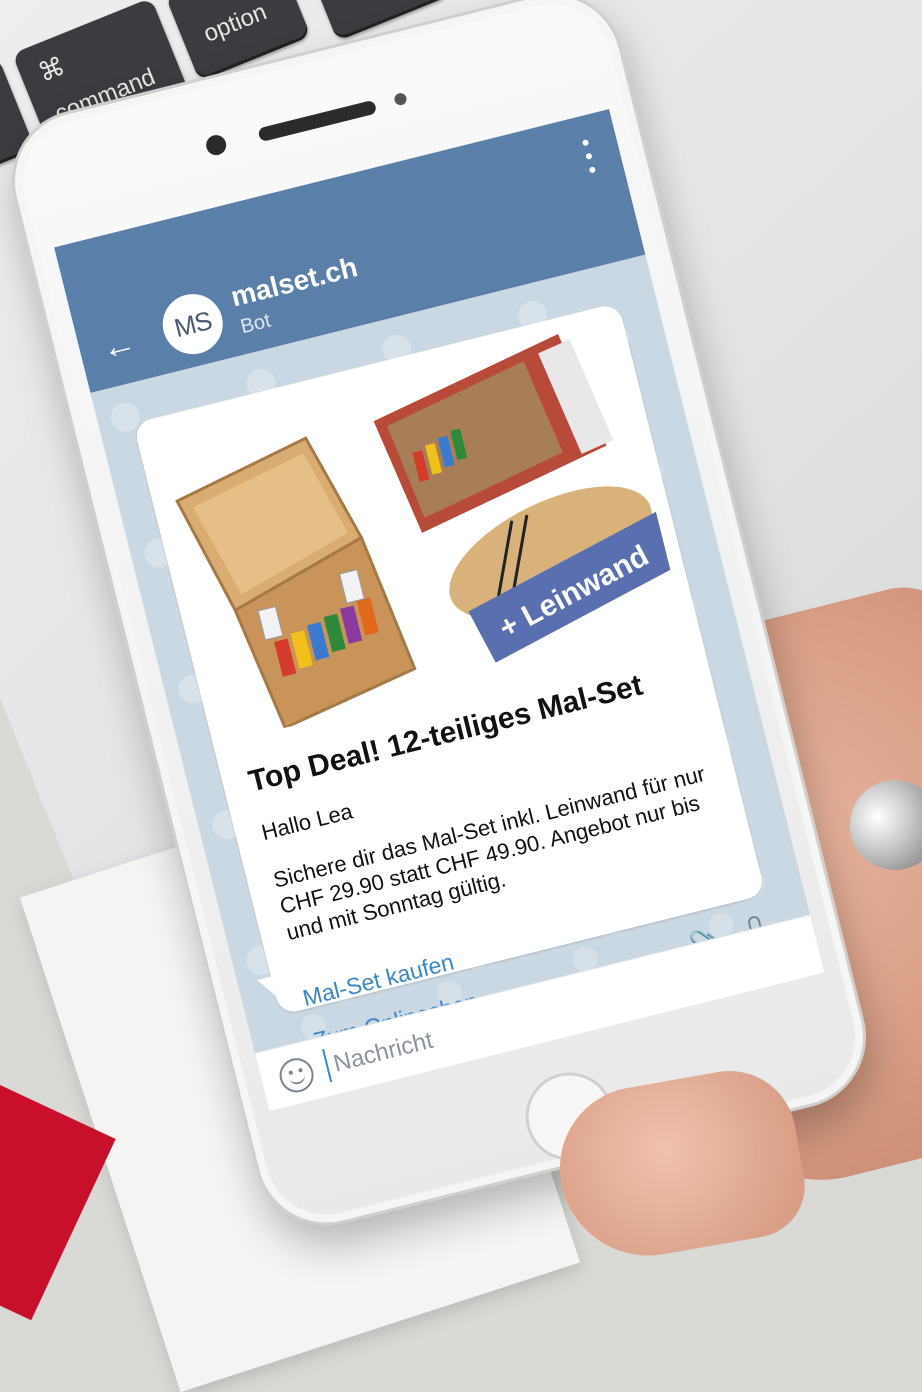 Image resolution: width=922 pixels, height=1392 pixels. I want to click on chat-name: malset.ch, so click(294, 282).